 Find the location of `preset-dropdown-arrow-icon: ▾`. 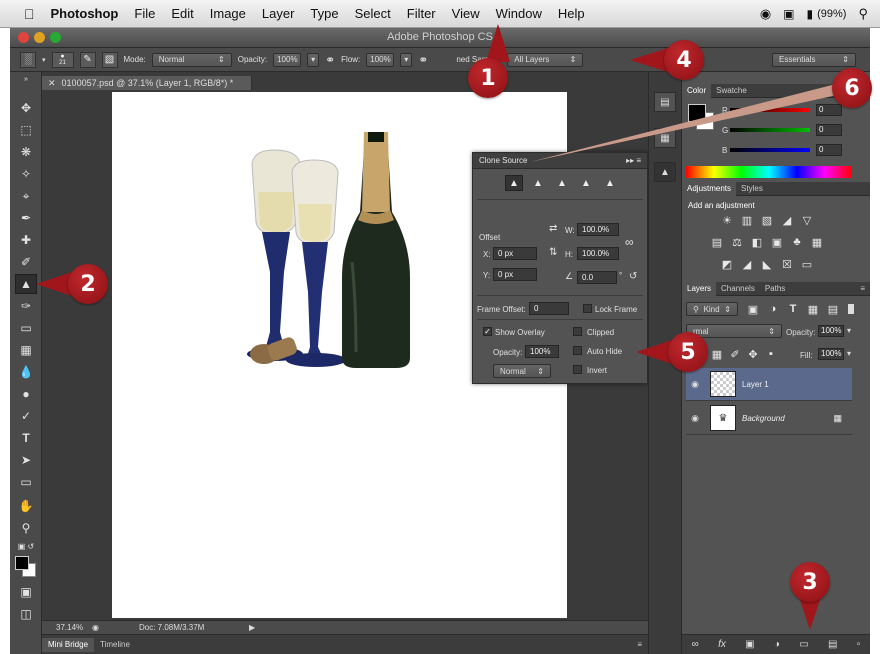

preset-dropdown-arrow-icon: ▾ is located at coordinates (44, 60).